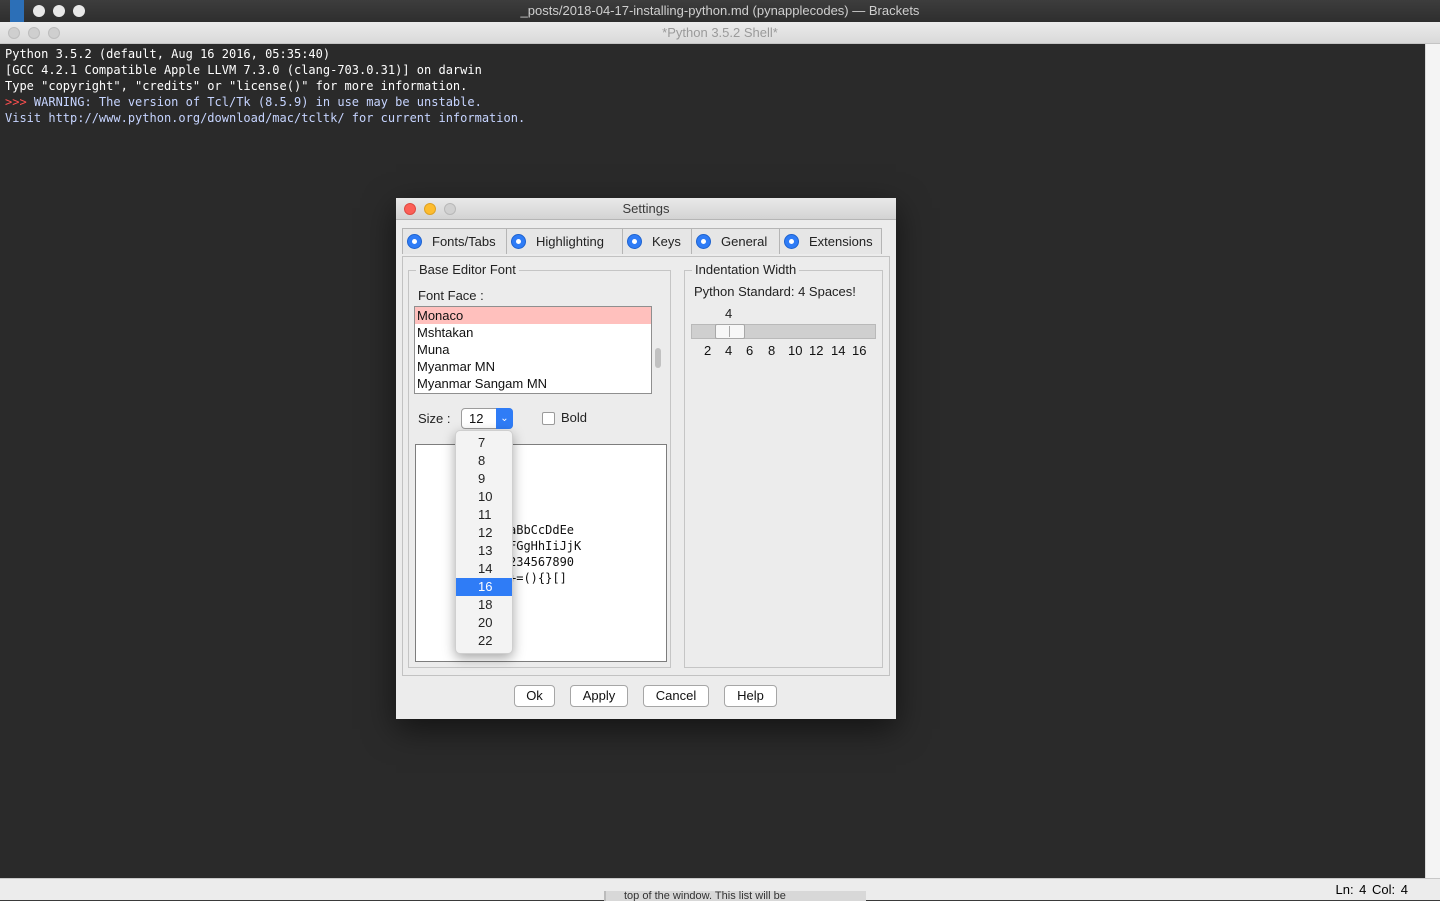 The width and height of the screenshot is (1440, 901). Describe the element at coordinates (484, 443) in the screenshot. I see `size-option: 7` at that location.